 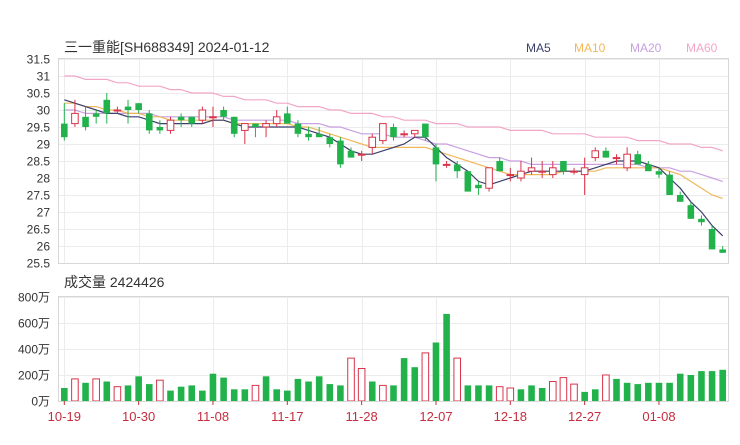 What do you see at coordinates (44, 111) in the screenshot?
I see `price-tick-label: 30` at bounding box center [44, 111].